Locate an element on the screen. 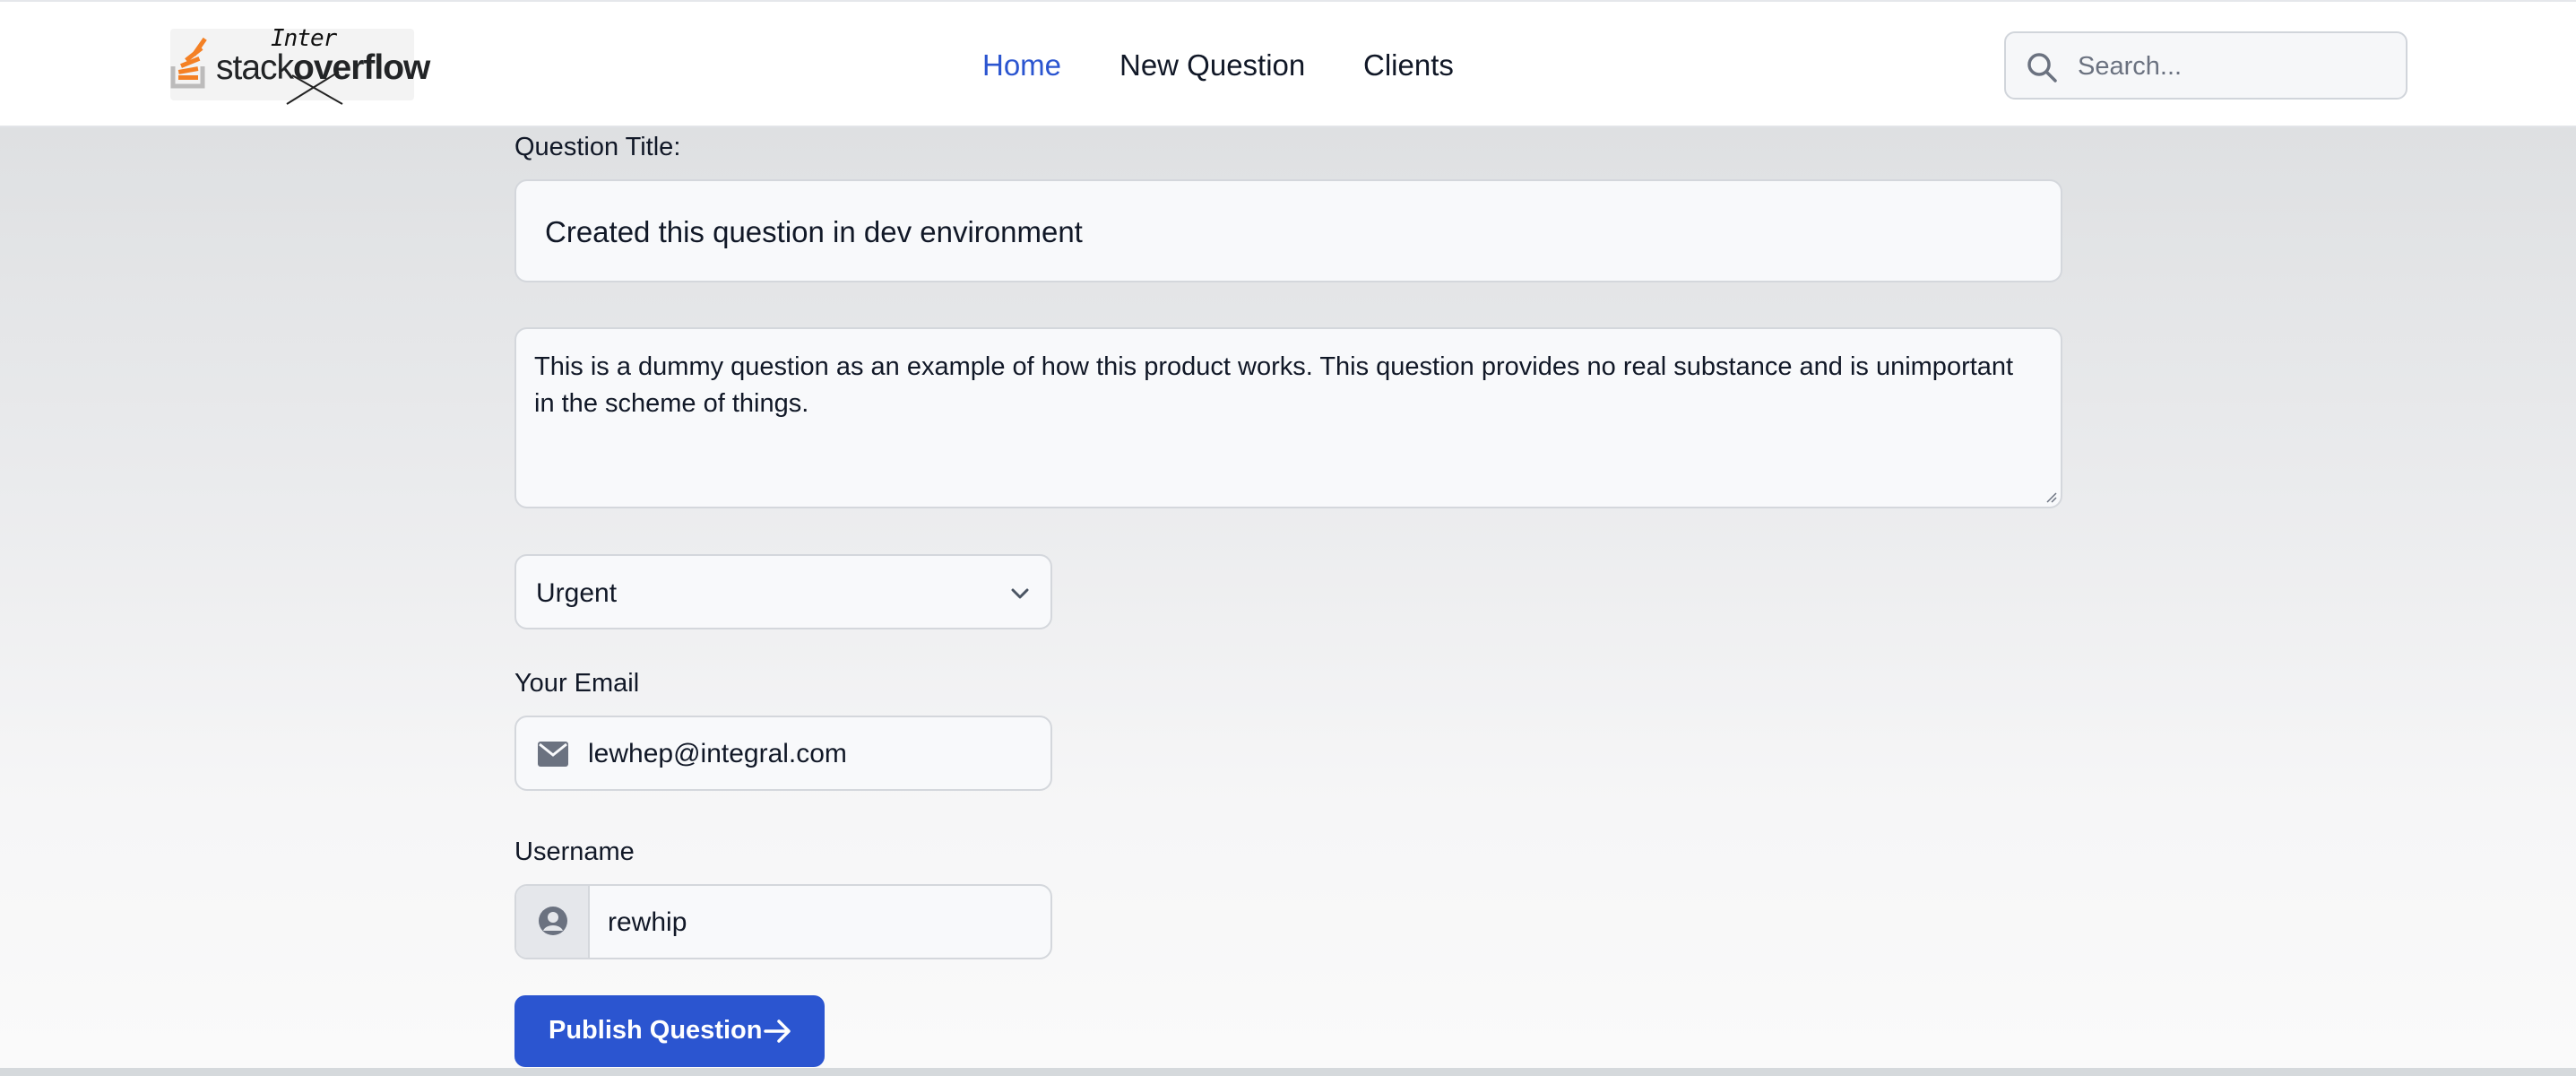 The image size is (2576, 1076). mail-icon is located at coordinates (553, 754).